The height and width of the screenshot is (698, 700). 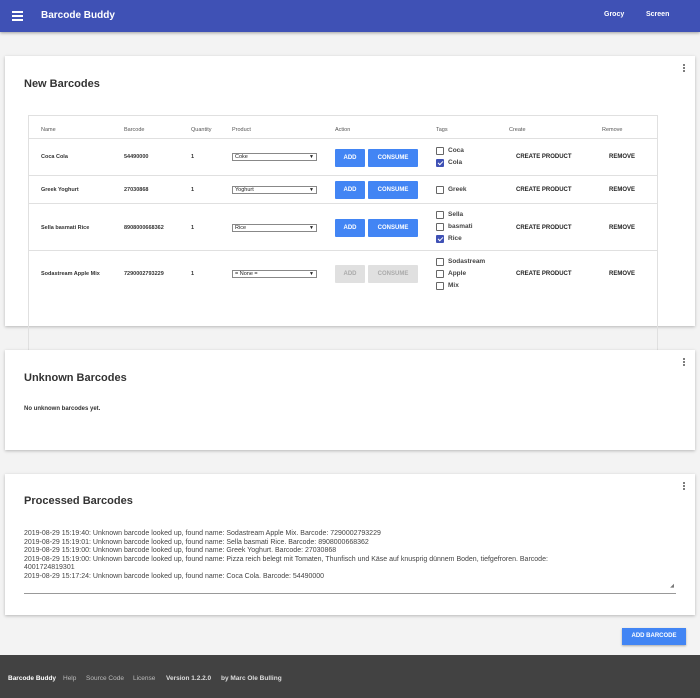 I want to click on barcode-name: Sella basmati Rice, so click(x=65, y=228).